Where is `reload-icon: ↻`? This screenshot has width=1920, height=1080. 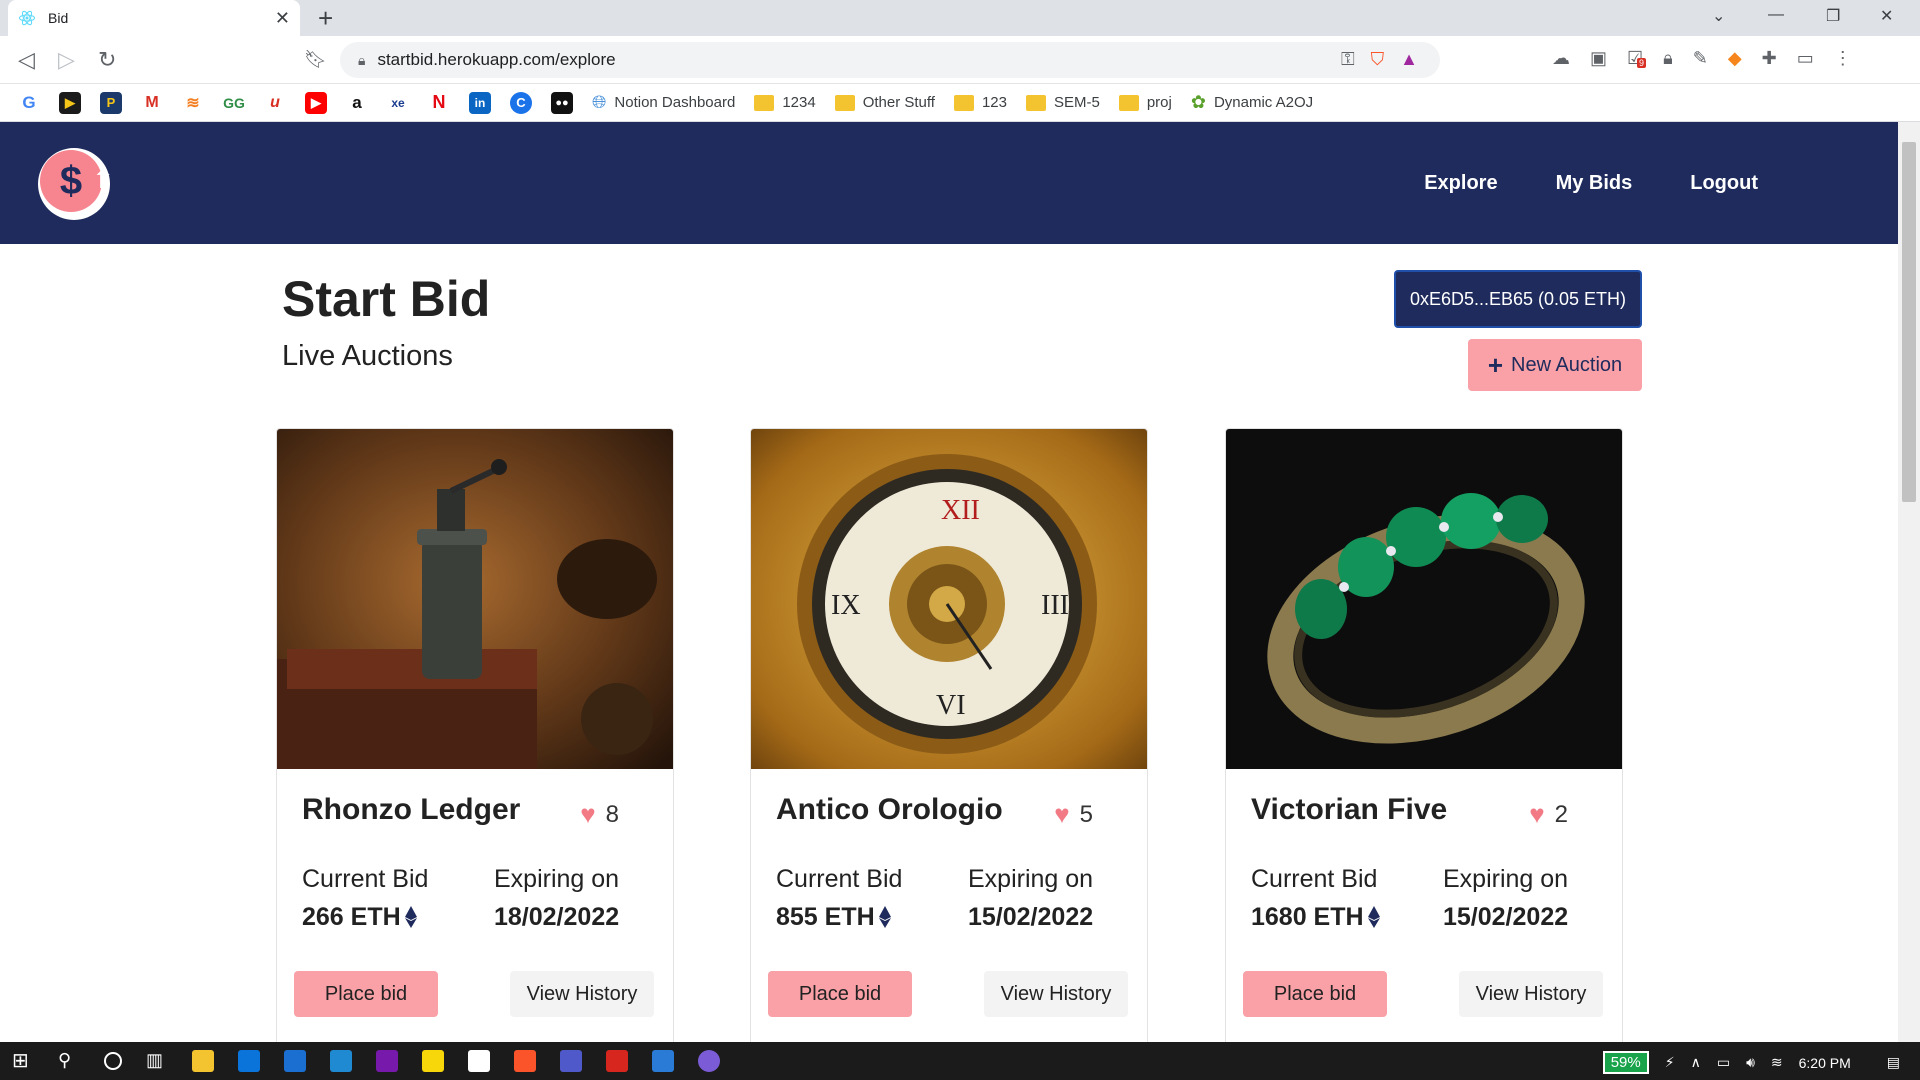
reload-icon: ↻ is located at coordinates (107, 60).